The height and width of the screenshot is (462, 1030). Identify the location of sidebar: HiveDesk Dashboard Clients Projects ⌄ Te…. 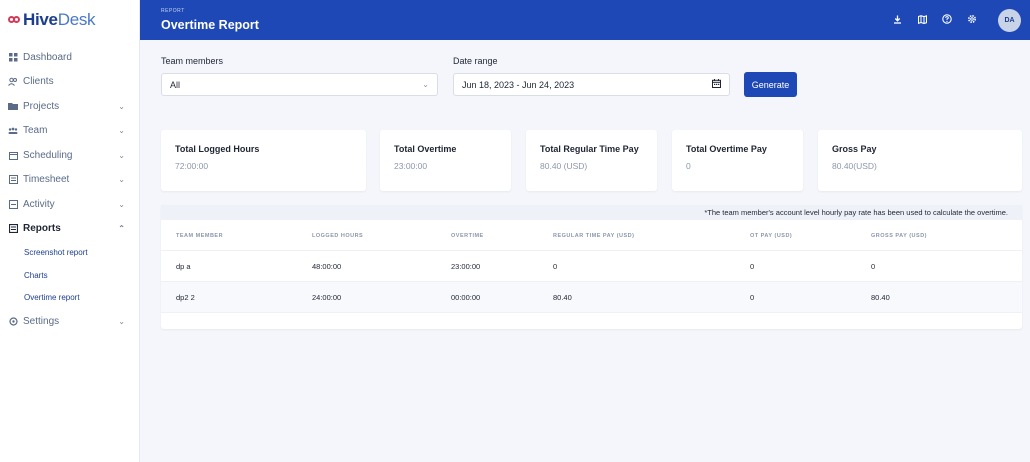
(70, 231).